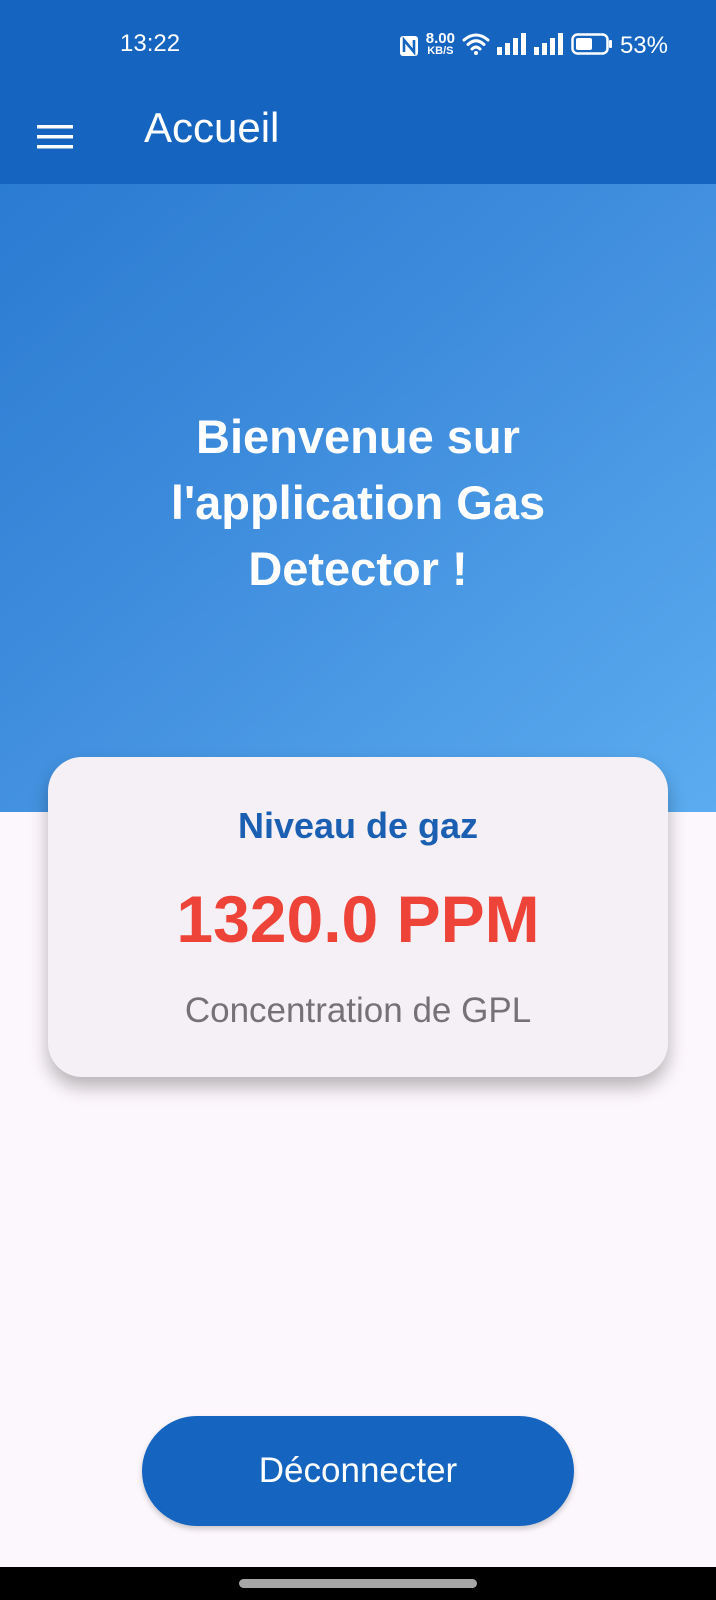 The height and width of the screenshot is (1600, 716). What do you see at coordinates (358, 138) in the screenshot?
I see `app-bar: Accueil` at bounding box center [358, 138].